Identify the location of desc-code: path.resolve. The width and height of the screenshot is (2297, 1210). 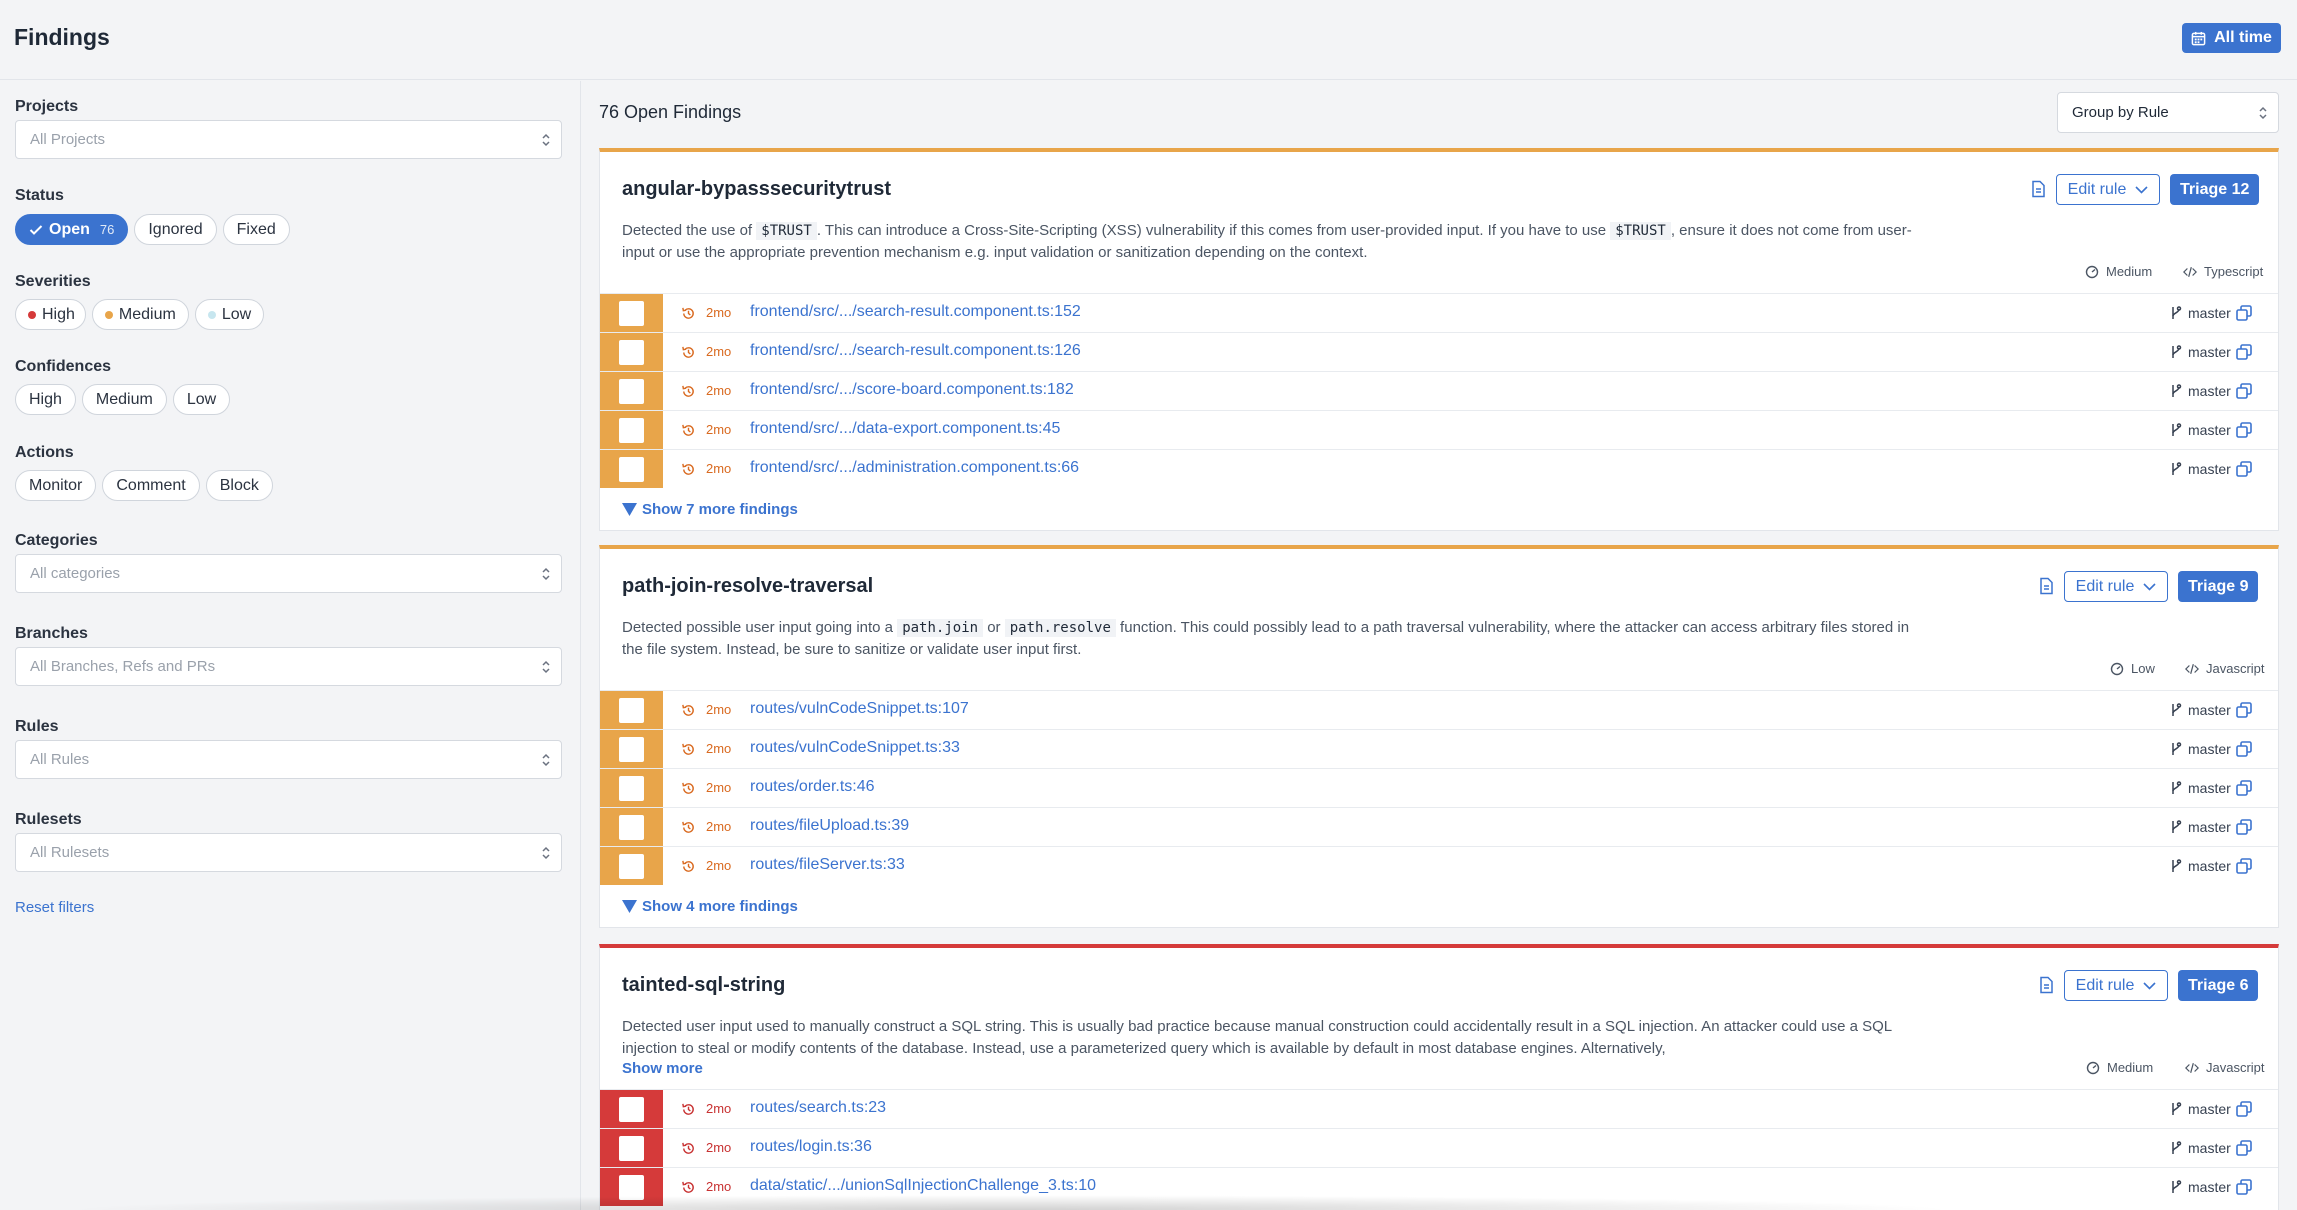
(1060, 628).